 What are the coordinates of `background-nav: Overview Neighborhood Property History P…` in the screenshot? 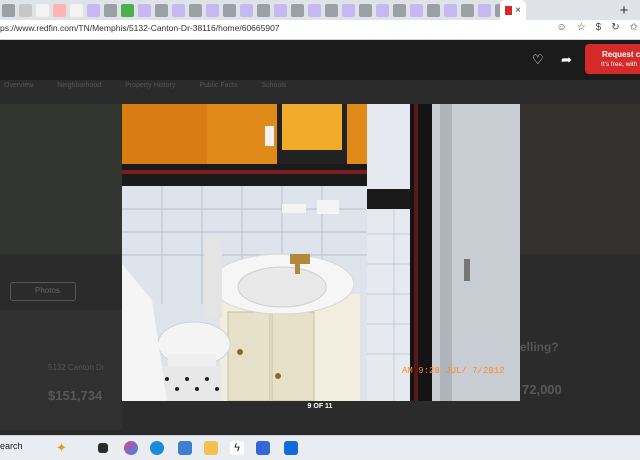 It's located at (143, 85).